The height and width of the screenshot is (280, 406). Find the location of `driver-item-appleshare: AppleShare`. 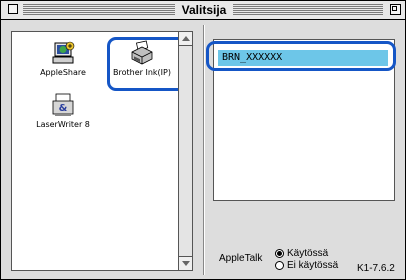

driver-item-appleshare: AppleShare is located at coordinates (63, 58).